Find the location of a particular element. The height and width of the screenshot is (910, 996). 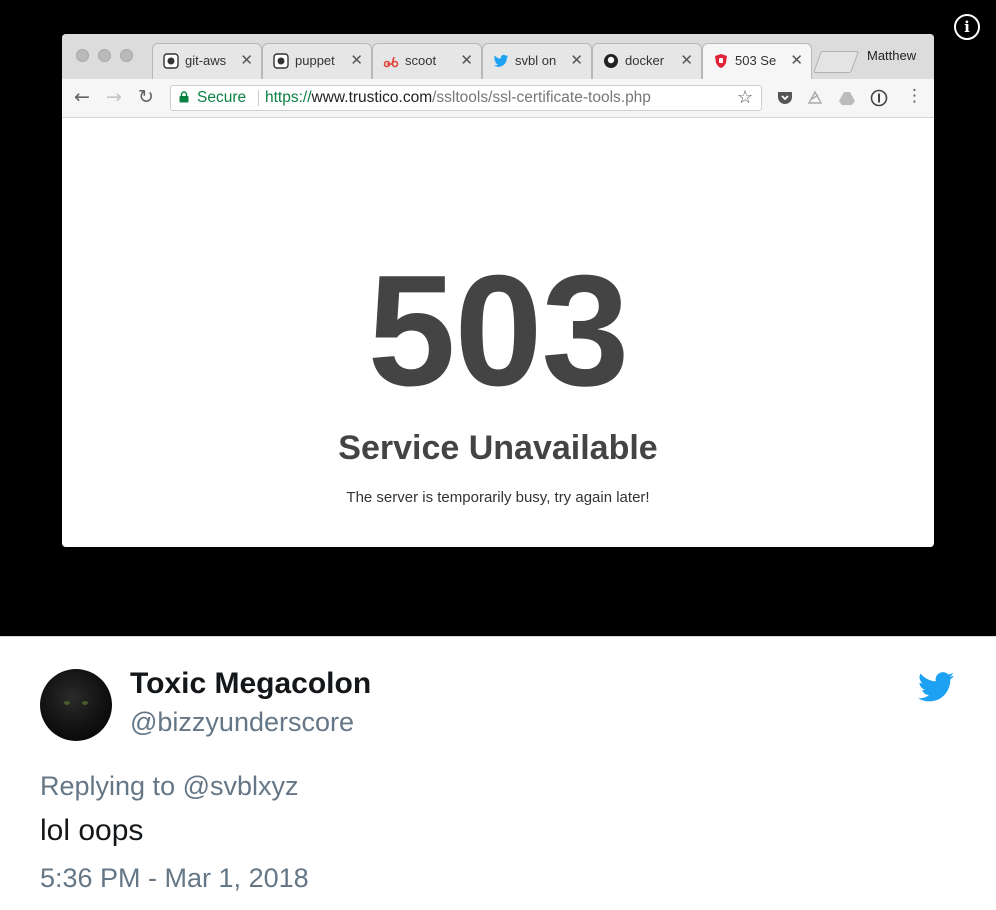

browser-tab: git-aws ✕ is located at coordinates (207, 61).